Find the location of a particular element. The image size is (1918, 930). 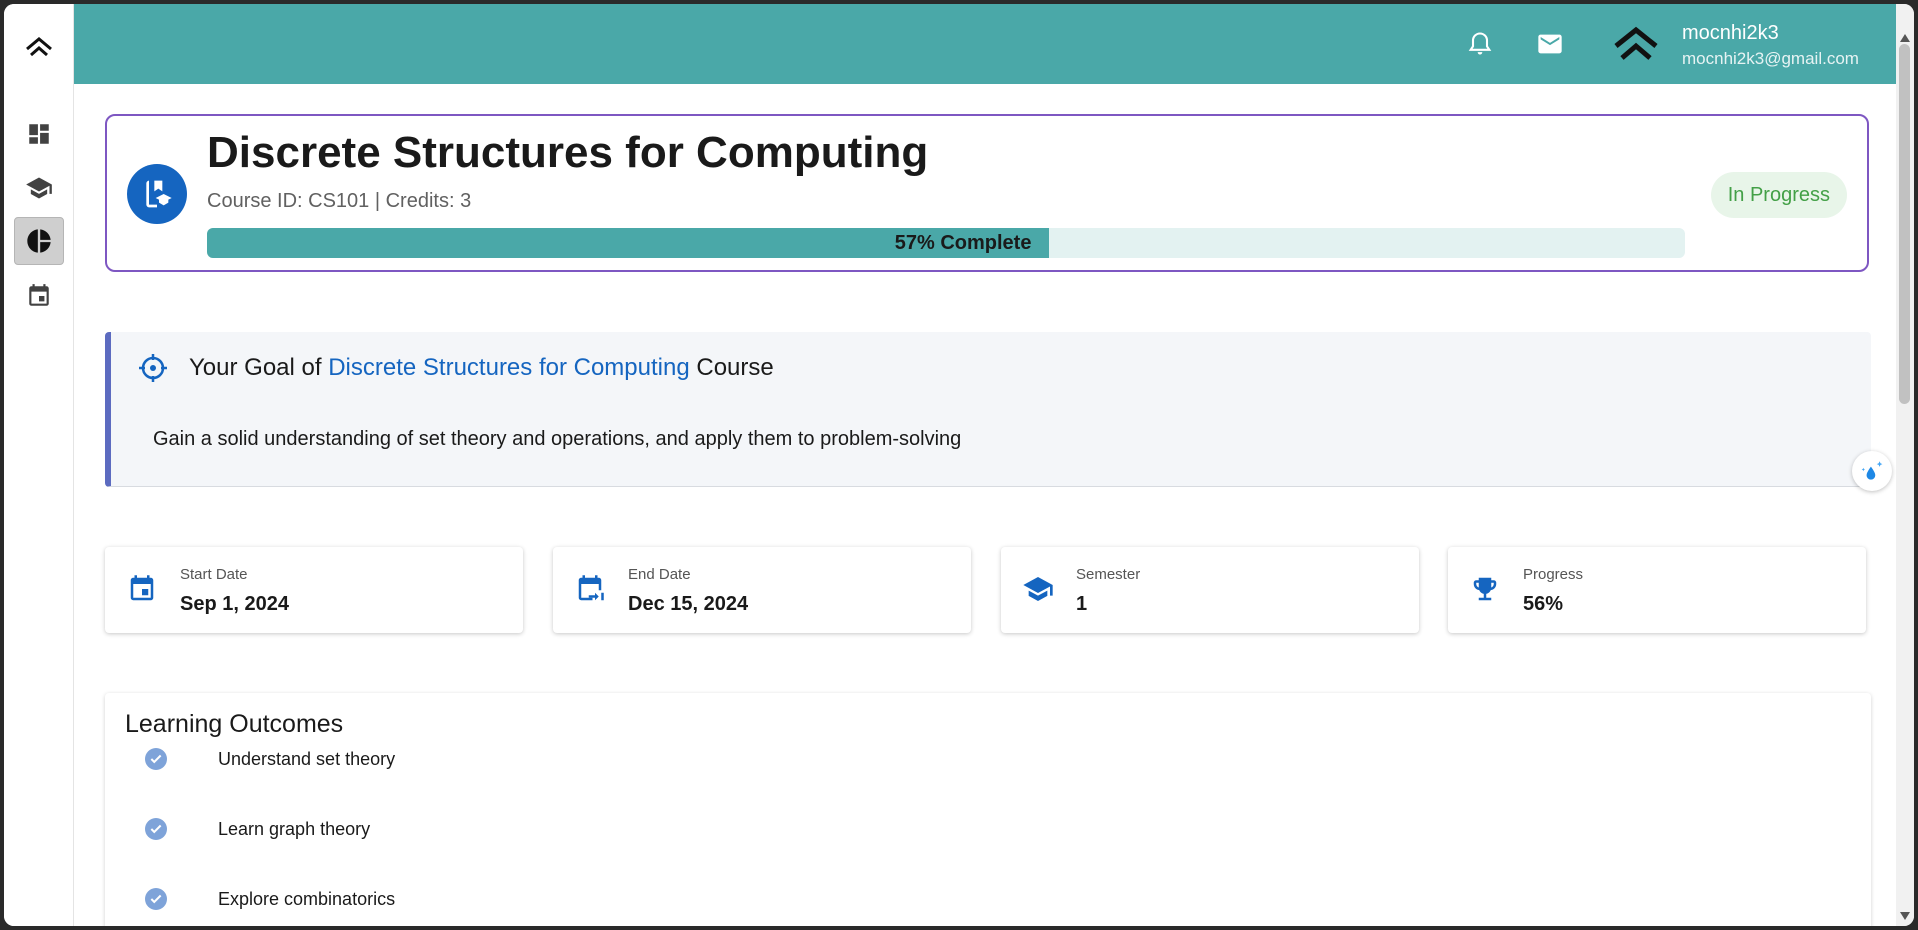

start-date-card: Start Date Sep 1, 2024 is located at coordinates (314, 590).